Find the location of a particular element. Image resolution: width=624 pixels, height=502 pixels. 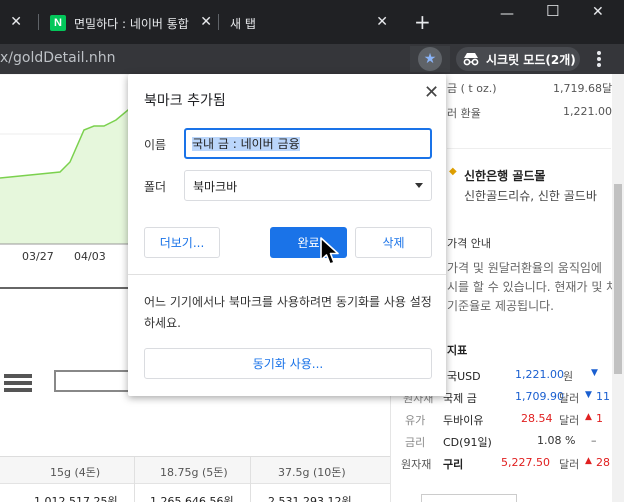

index-title: 지표 is located at coordinates (457, 350).